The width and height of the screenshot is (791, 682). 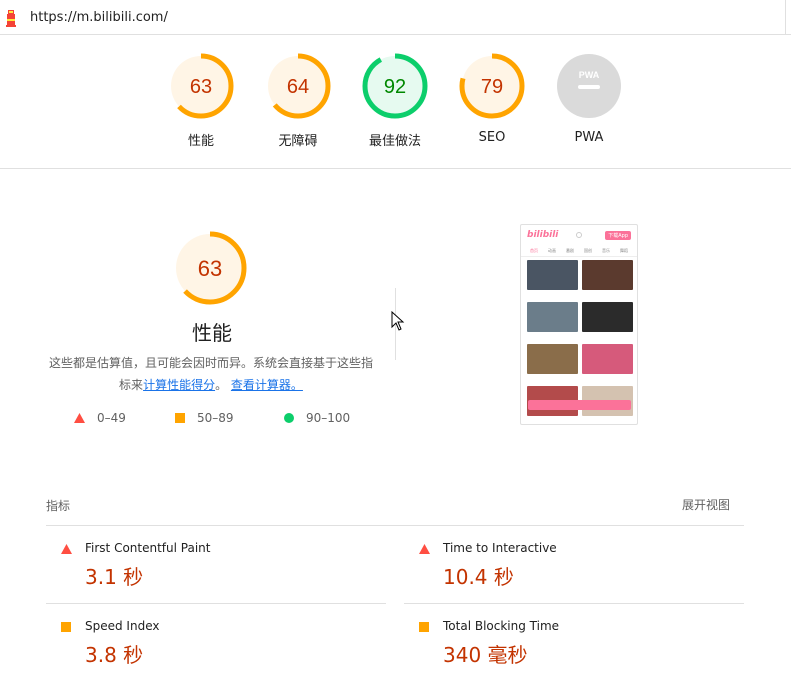 What do you see at coordinates (114, 655) in the screenshot?
I see `metric-value: 3.8 秒` at bounding box center [114, 655].